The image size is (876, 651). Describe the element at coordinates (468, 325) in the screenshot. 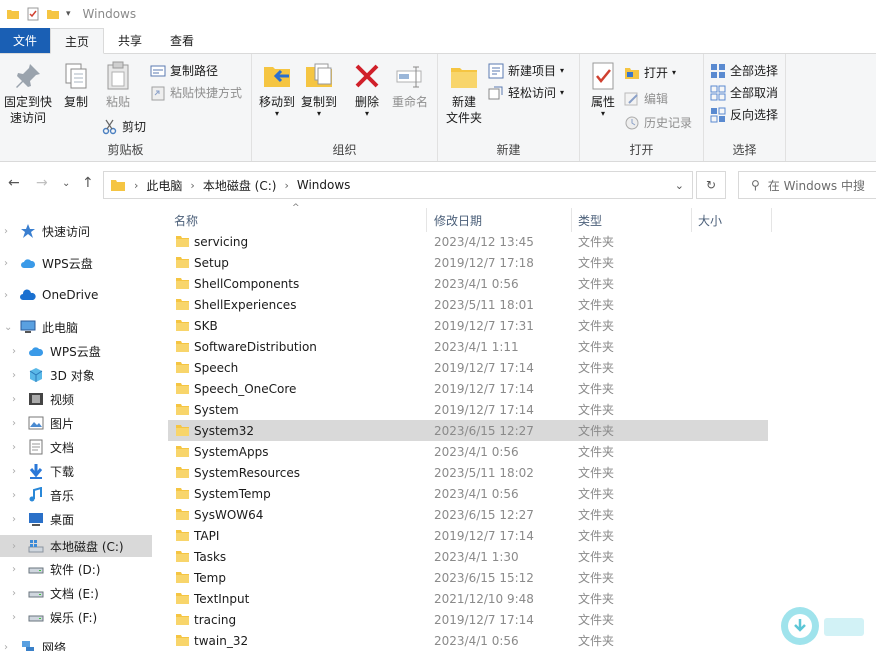

I see `file-row: SKB 2019/12/7 17:31 文件夹` at that location.